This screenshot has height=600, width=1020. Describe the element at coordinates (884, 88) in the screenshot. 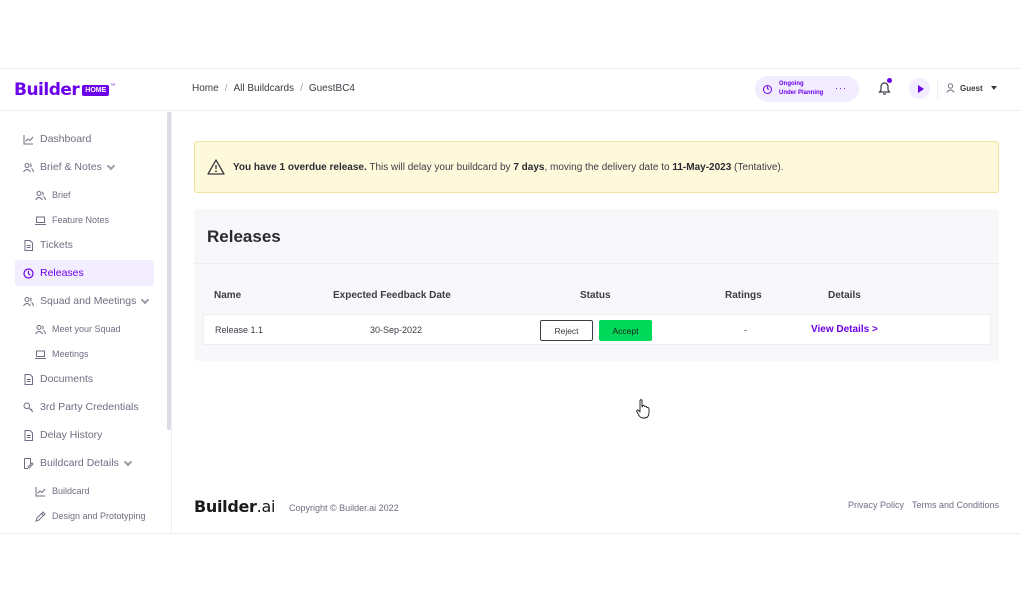

I see `bell-icon` at that location.